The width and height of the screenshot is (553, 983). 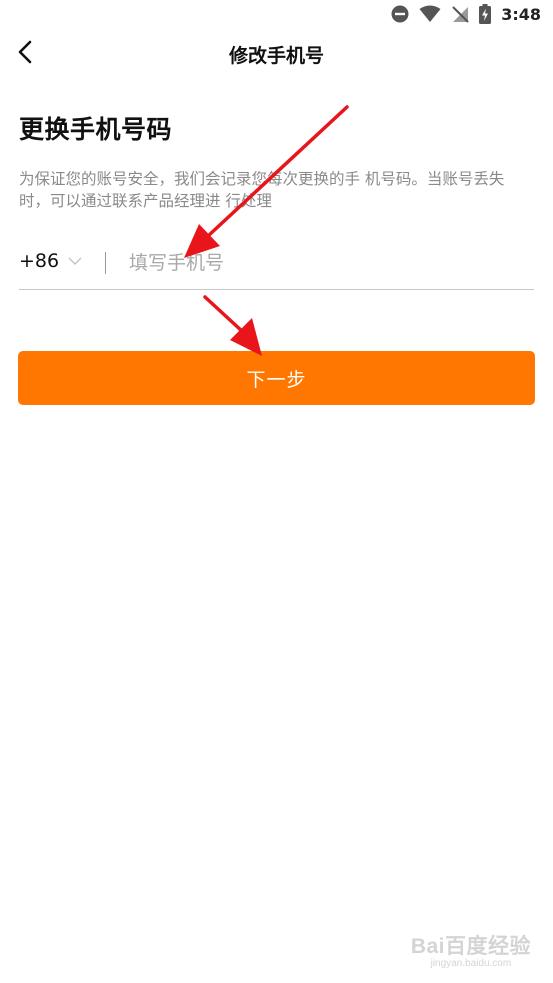 I want to click on phone-input-row: +86, so click(x=276, y=264).